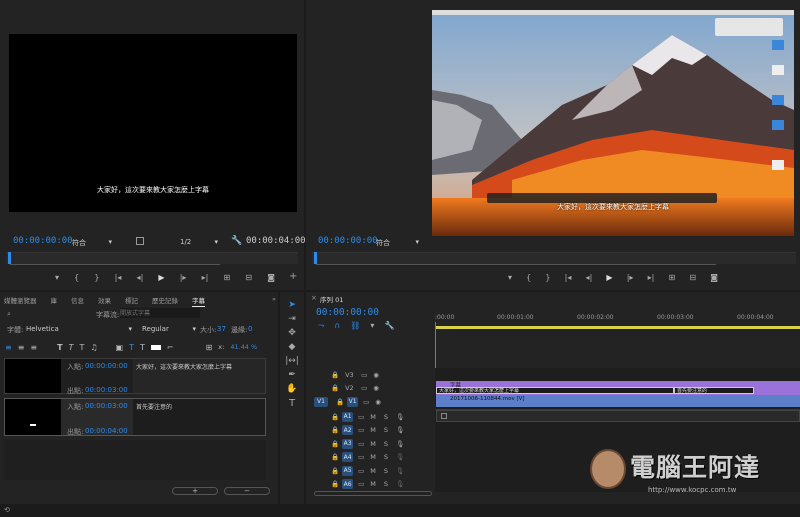 The width and height of the screenshot is (800, 517). What do you see at coordinates (389, 326) in the screenshot?
I see `wrench-icon: 🔧` at bounding box center [389, 326].